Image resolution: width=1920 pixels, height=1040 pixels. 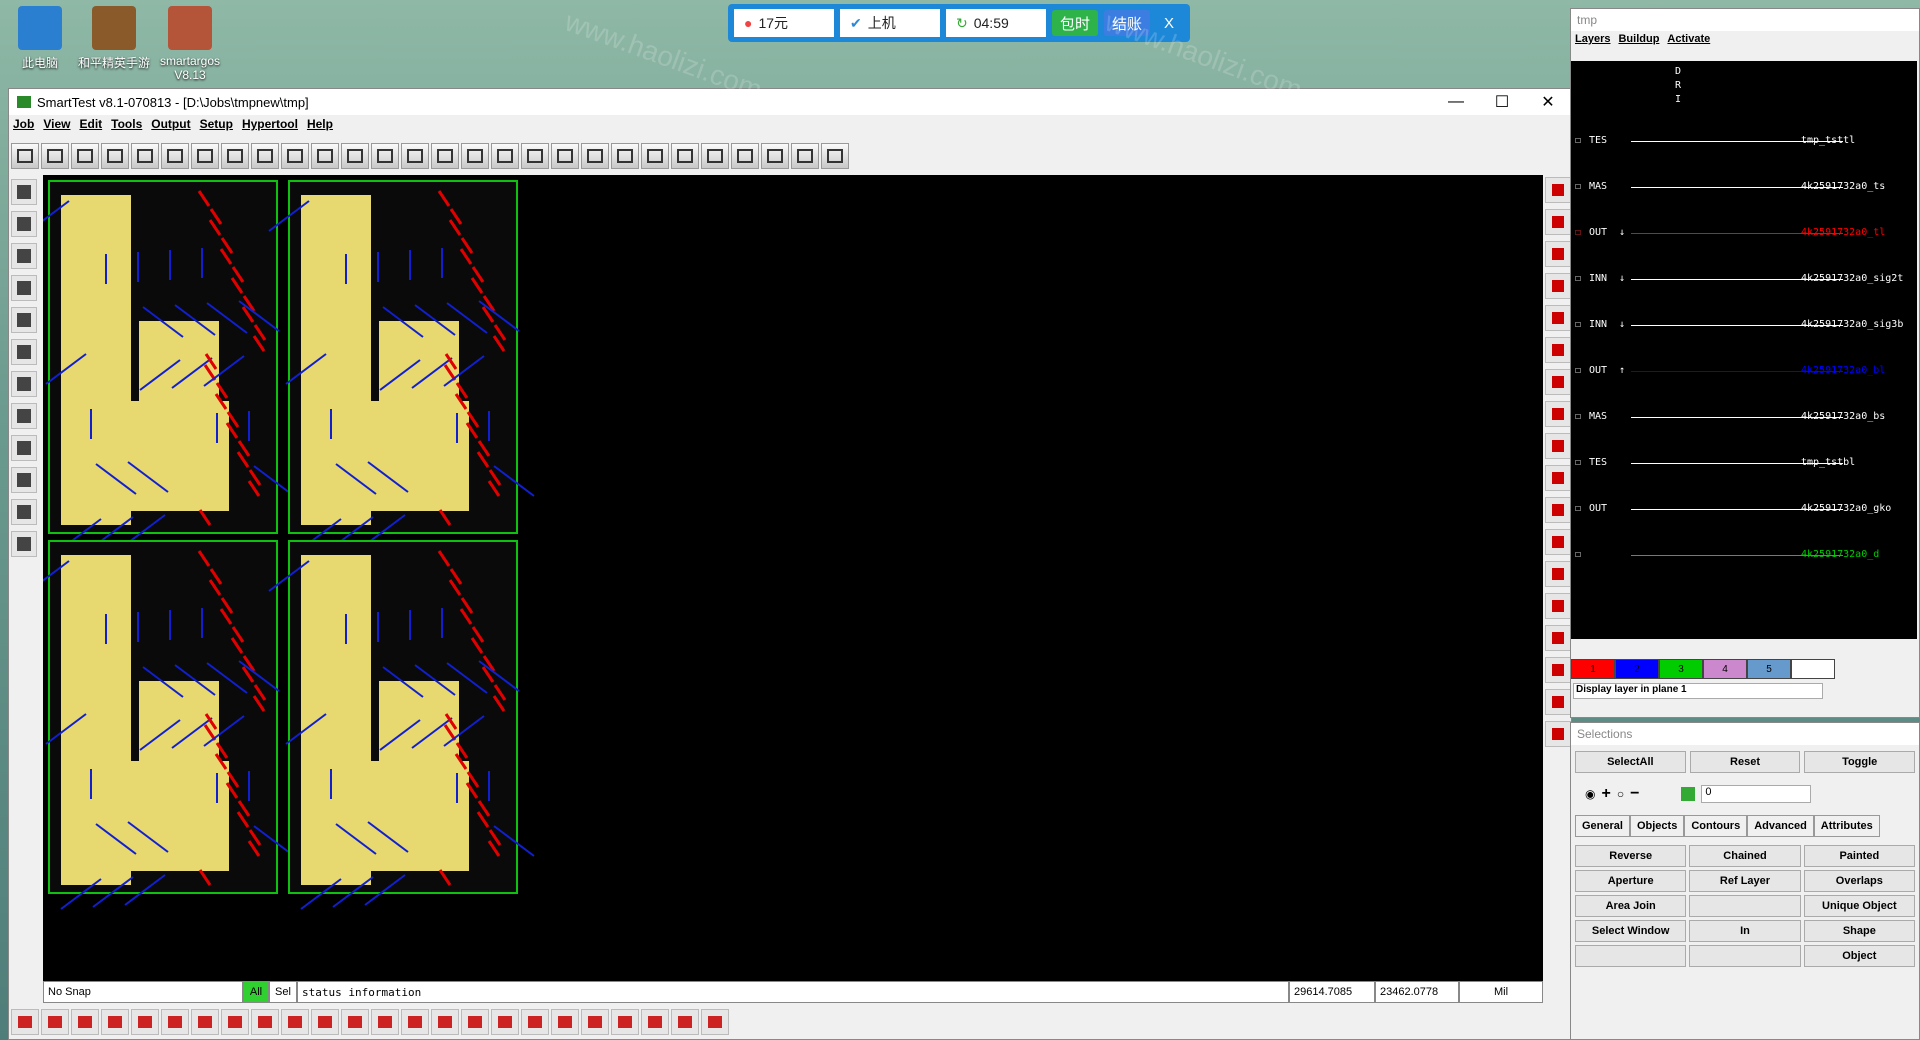 I want to click on menu-job: Job, so click(x=23, y=124).